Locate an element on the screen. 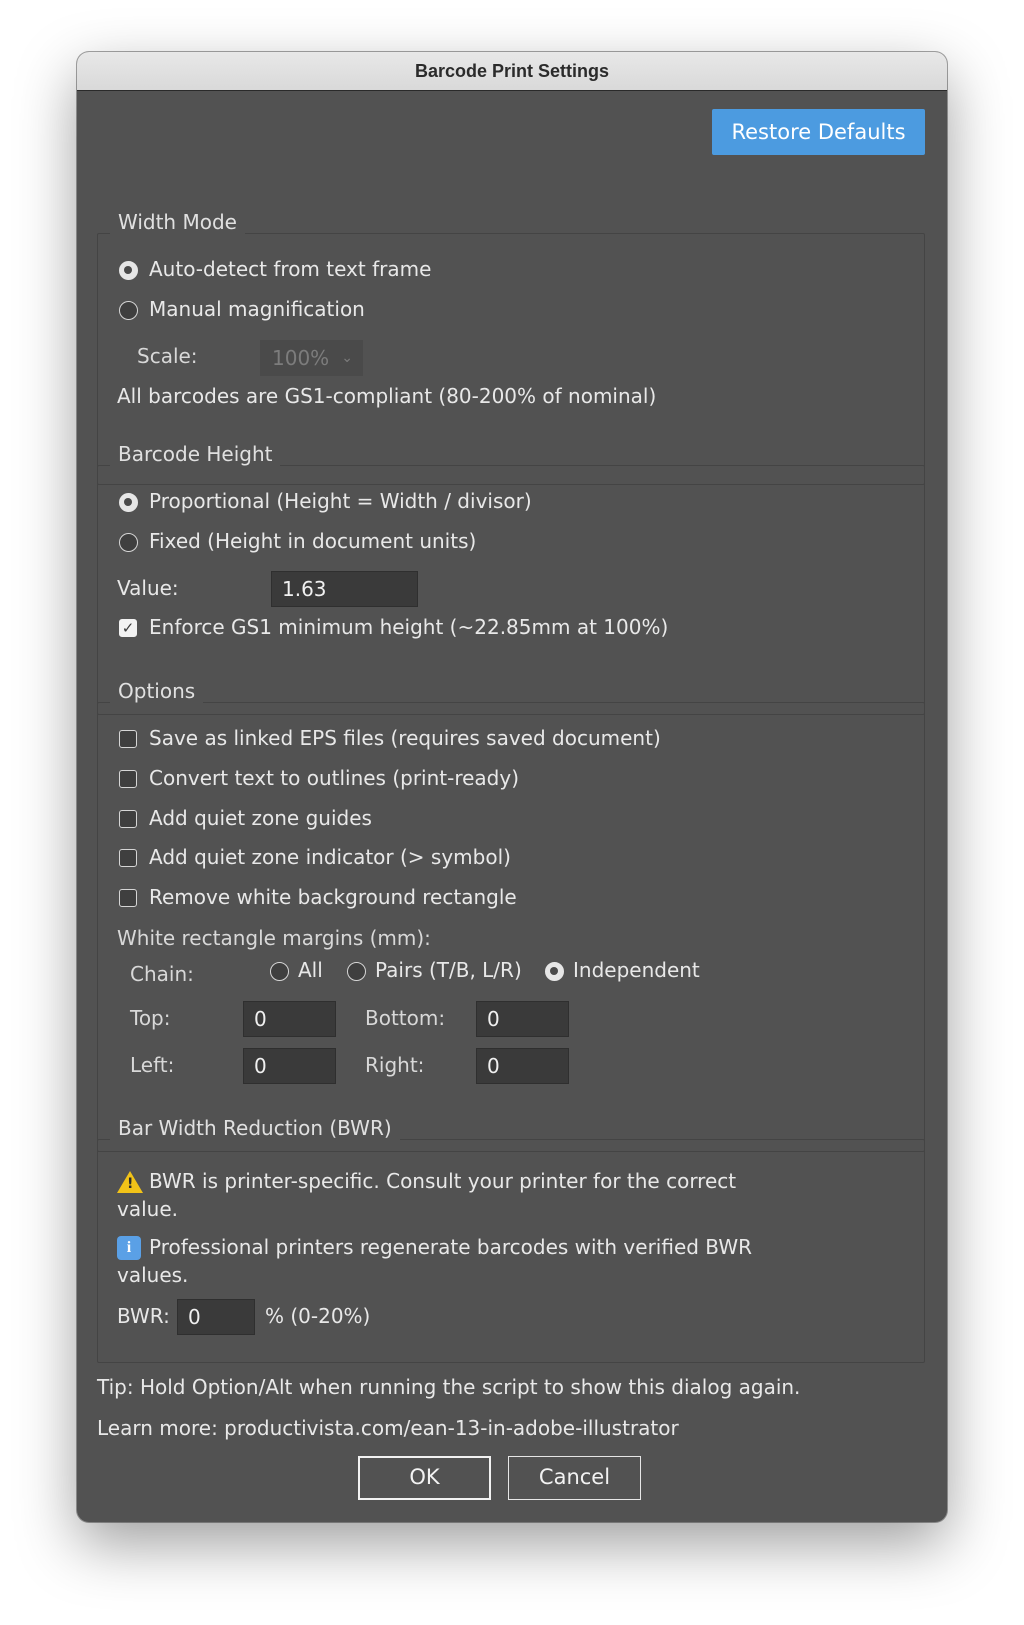 The height and width of the screenshot is (1625, 1024). left-margin-label: Left: is located at coordinates (152, 1065).